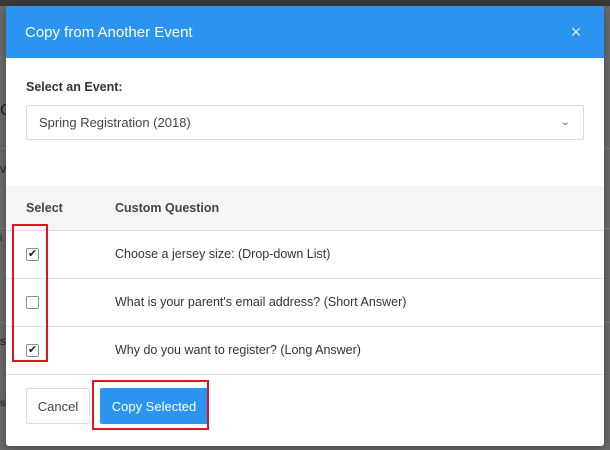  What do you see at coordinates (109, 32) in the screenshot?
I see `dialog-title: Copy from Another Event` at bounding box center [109, 32].